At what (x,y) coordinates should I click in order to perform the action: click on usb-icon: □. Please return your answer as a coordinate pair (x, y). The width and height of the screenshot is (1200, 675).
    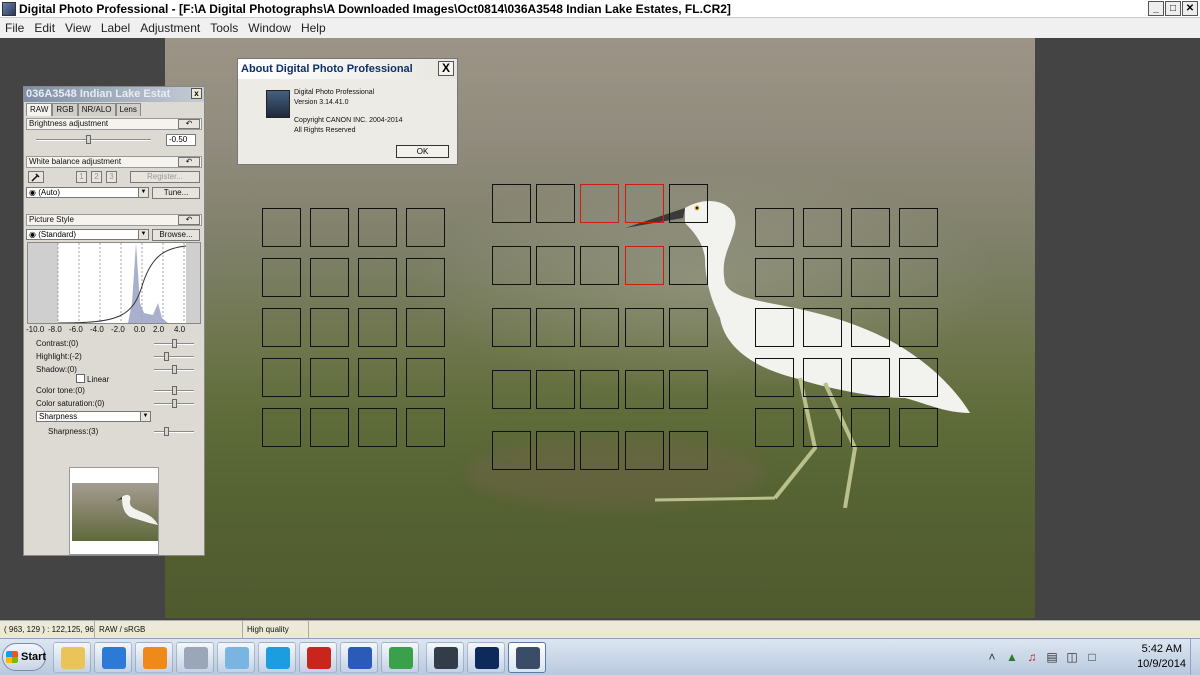
    Looking at the image, I should click on (1092, 657).